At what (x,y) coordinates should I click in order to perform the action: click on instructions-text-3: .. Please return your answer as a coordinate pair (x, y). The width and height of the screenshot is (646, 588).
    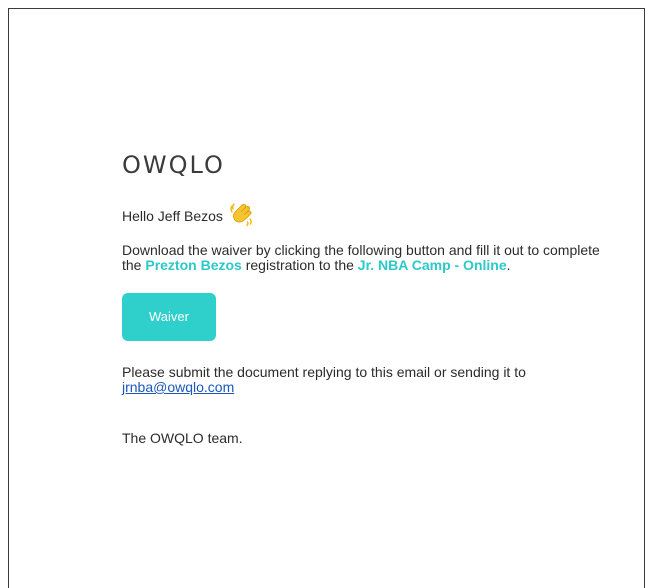
    Looking at the image, I should click on (508, 265).